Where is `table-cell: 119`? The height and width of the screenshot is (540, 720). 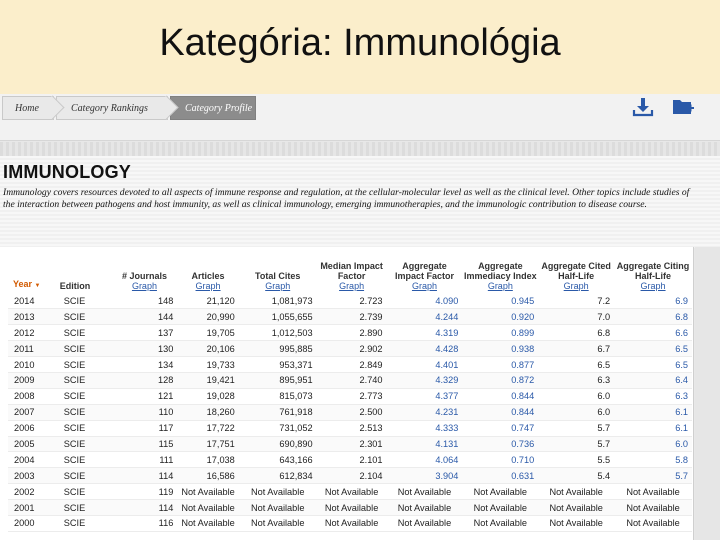 table-cell: 119 is located at coordinates (144, 492).